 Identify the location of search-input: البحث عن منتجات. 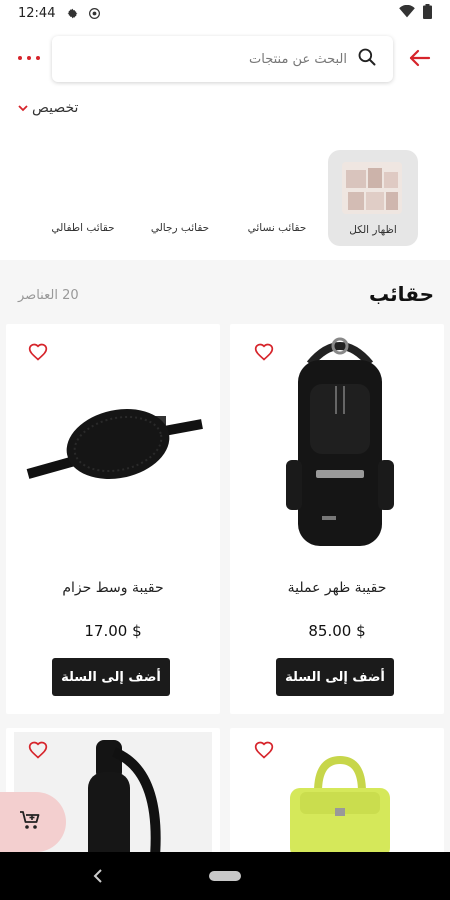
(222, 59).